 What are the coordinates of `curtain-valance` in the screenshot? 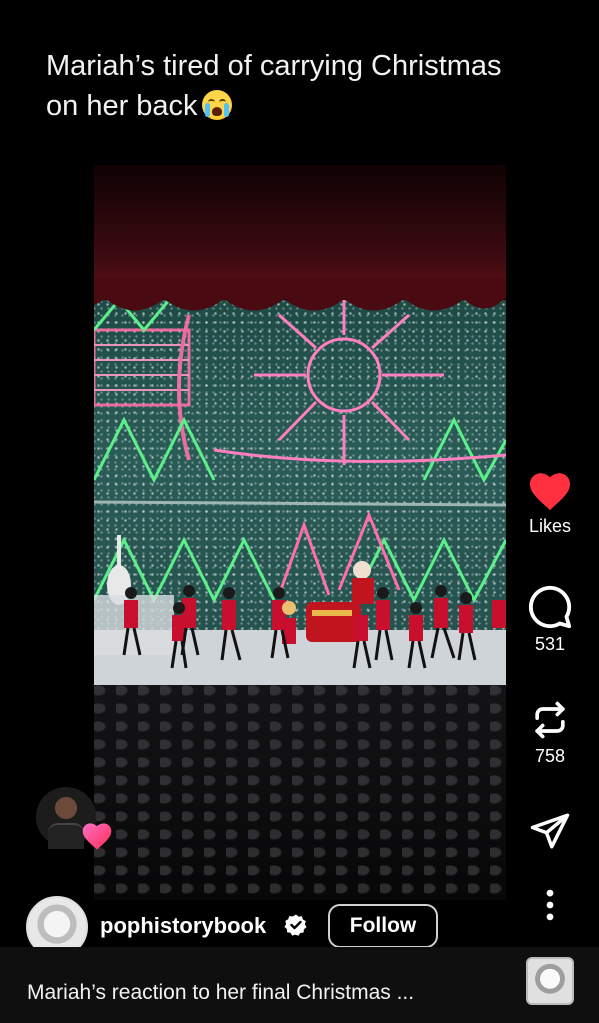 It's located at (300, 294).